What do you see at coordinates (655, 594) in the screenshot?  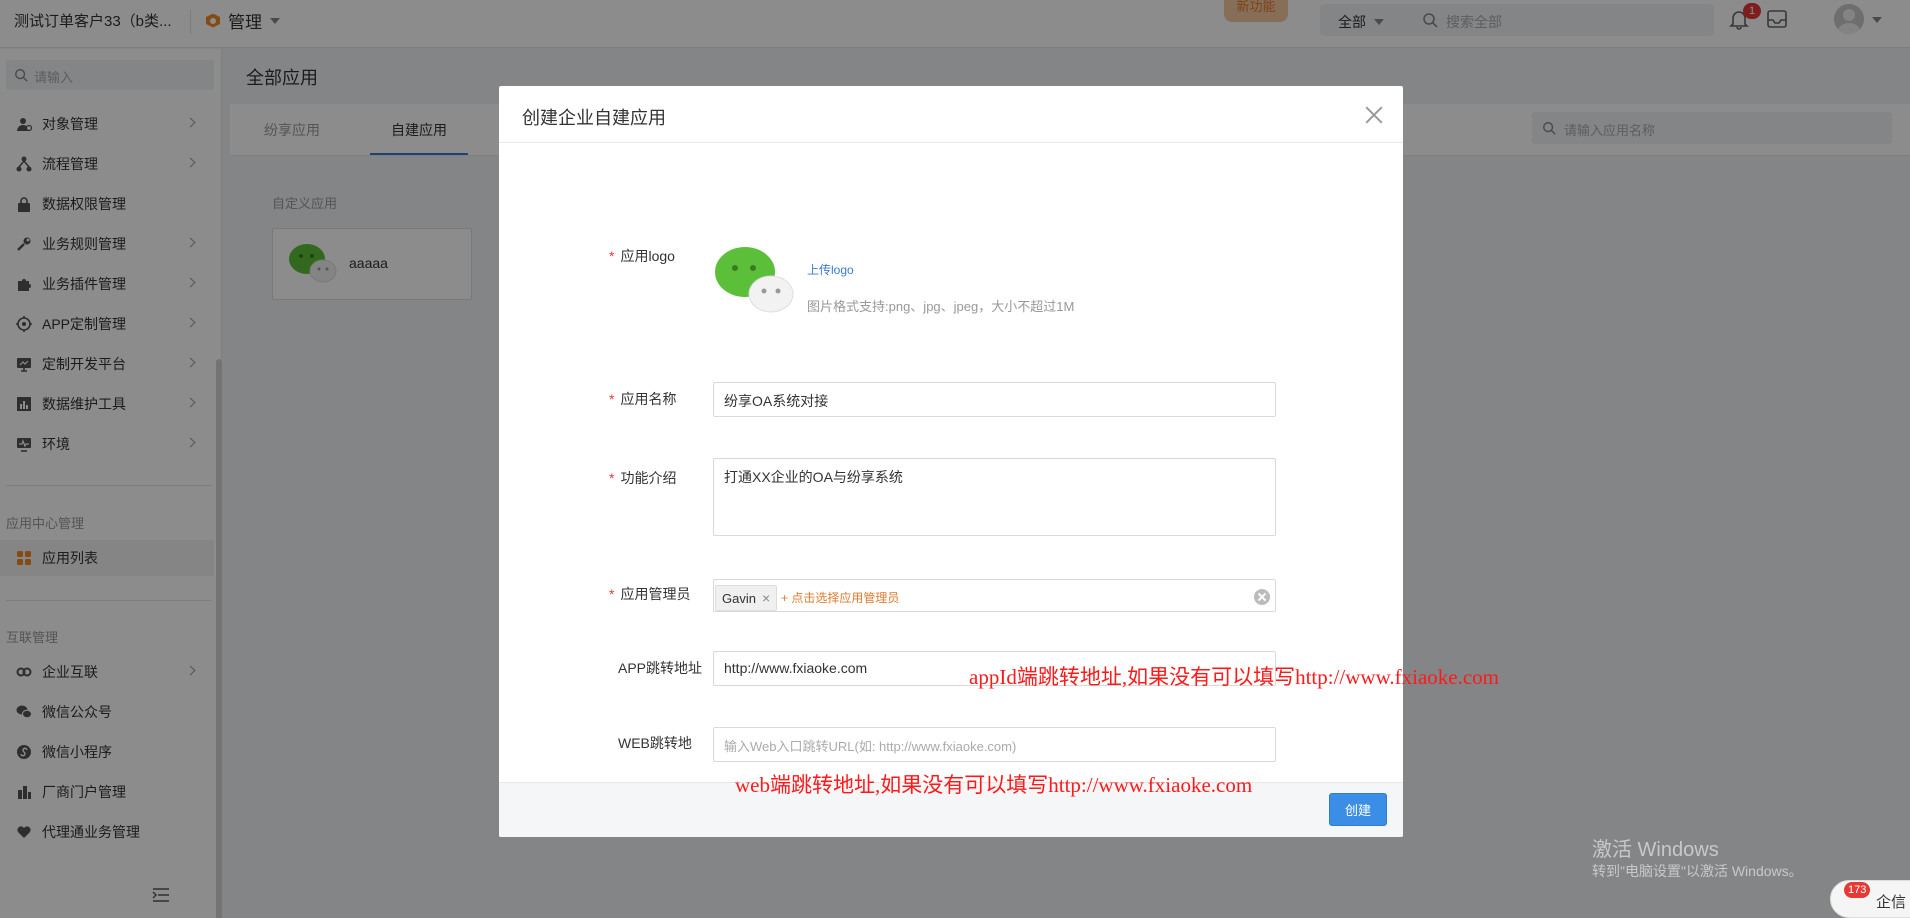 I see `admin-label-text: 应用管理员` at bounding box center [655, 594].